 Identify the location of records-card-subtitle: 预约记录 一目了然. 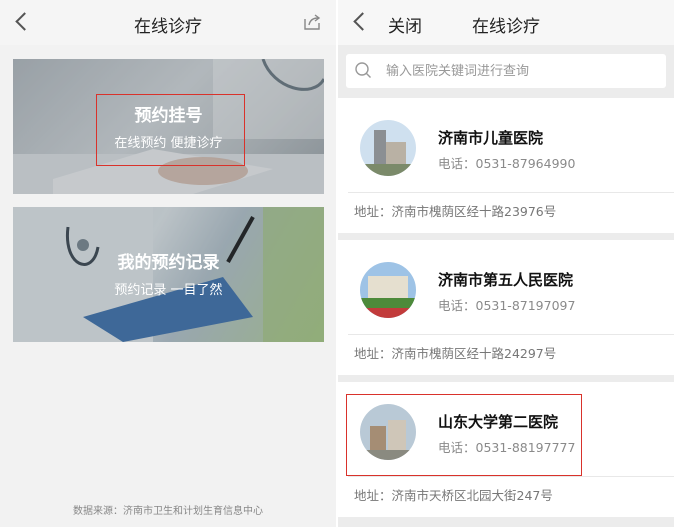
(168, 290).